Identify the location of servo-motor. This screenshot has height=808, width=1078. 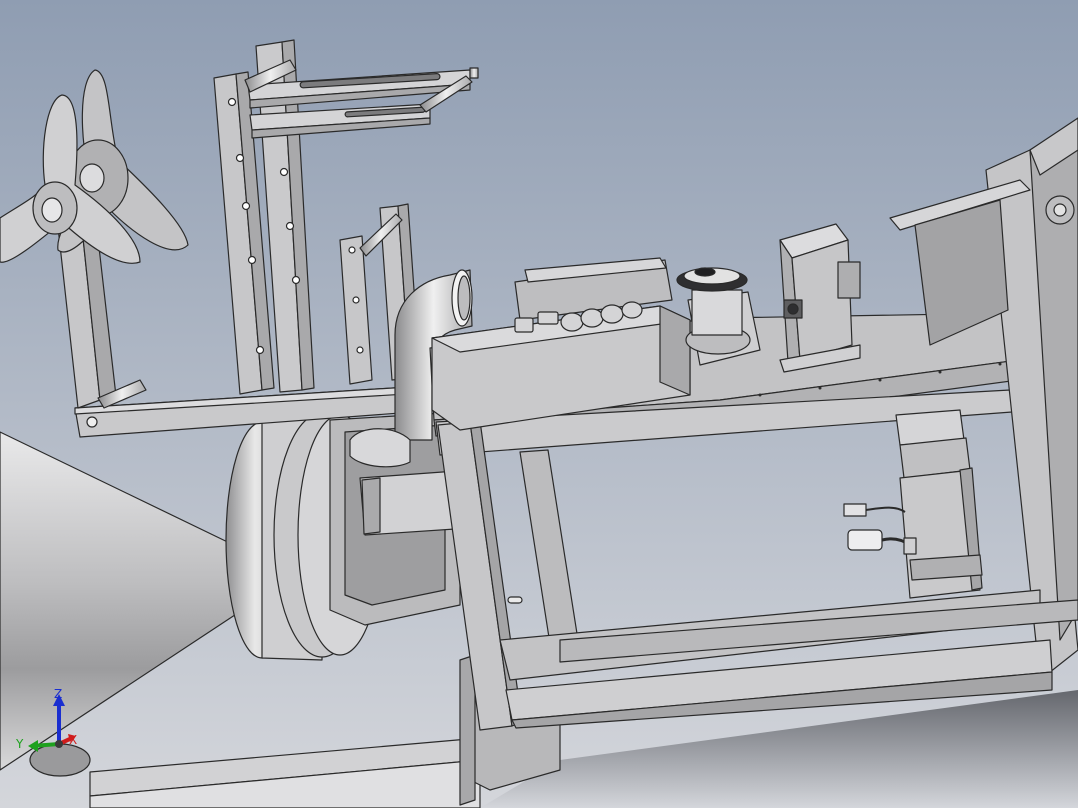
(913, 504).